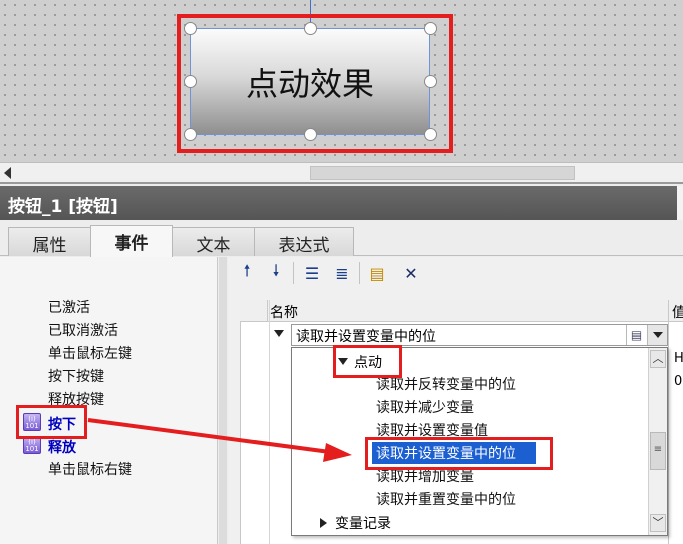 Image resolution: width=683 pixels, height=544 pixels. What do you see at coordinates (83, 330) in the screenshot?
I see `event-deactivated: 已取消激活` at bounding box center [83, 330].